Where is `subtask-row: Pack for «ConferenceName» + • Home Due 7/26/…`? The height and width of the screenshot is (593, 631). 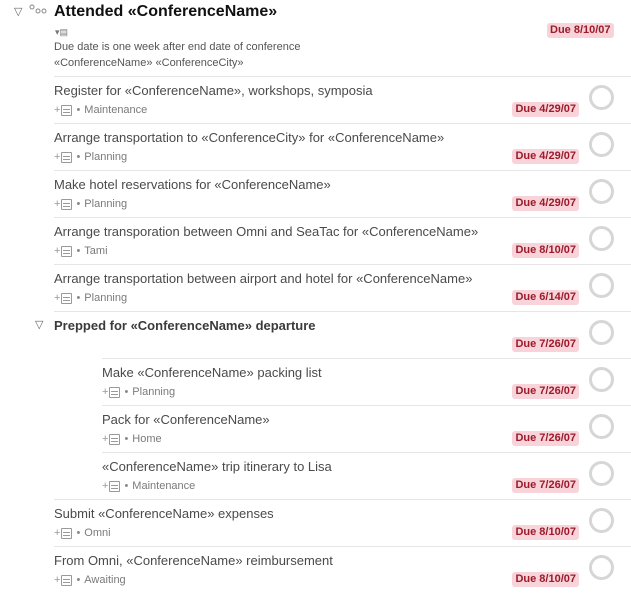
subtask-row: Pack for «ConferenceName» + • Home Due 7/26/… is located at coordinates (366, 428).